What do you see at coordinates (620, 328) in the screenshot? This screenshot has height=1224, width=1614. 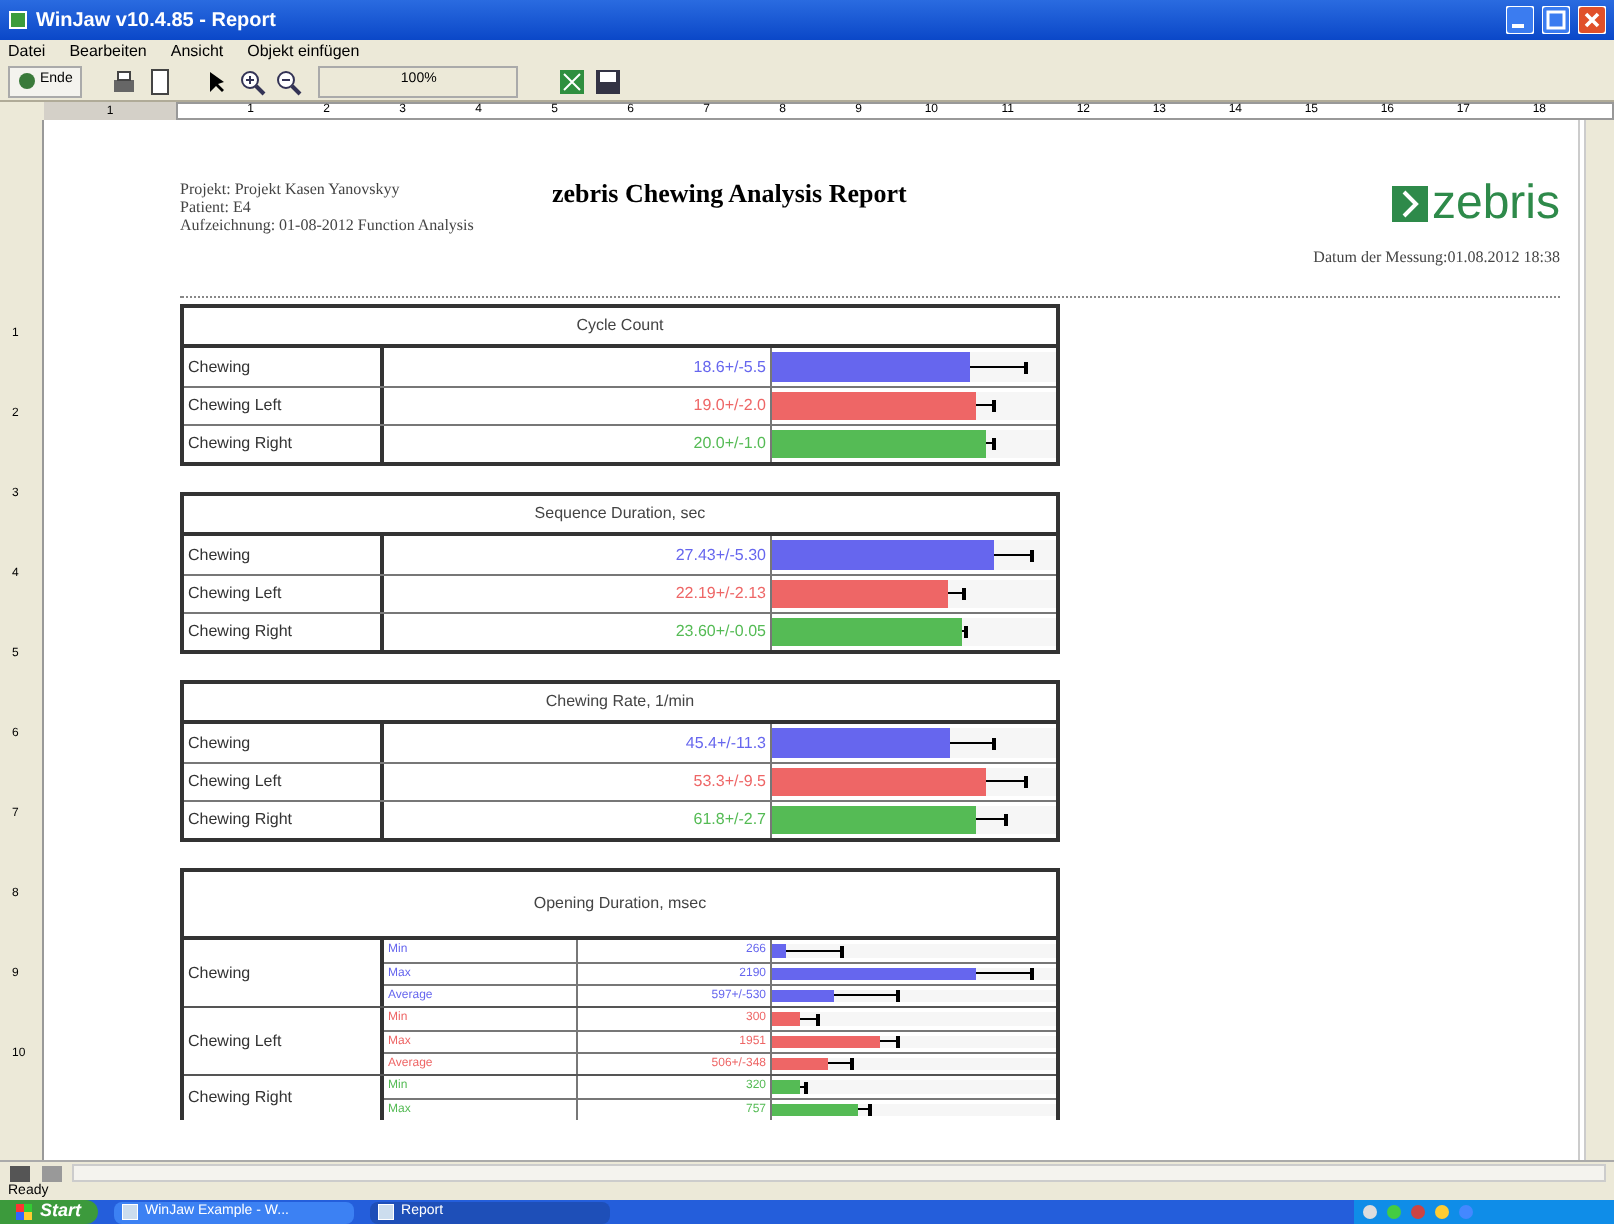 I see `table-heading: Cycle Count` at bounding box center [620, 328].